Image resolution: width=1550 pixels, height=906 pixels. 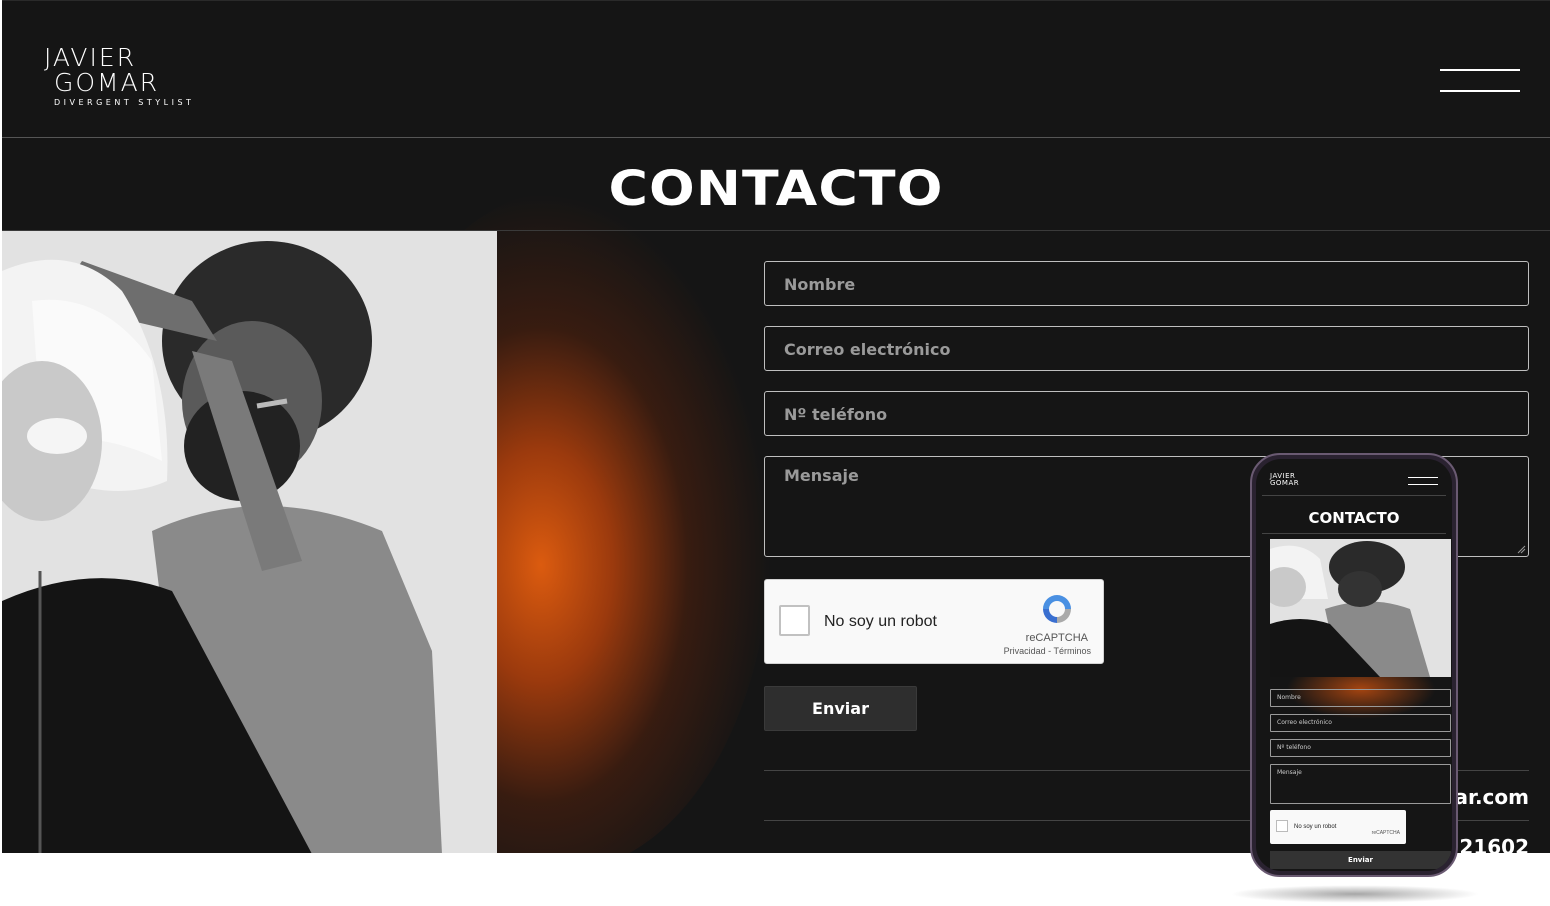 What do you see at coordinates (1355, 894) in the screenshot?
I see `phone-shadow` at bounding box center [1355, 894].